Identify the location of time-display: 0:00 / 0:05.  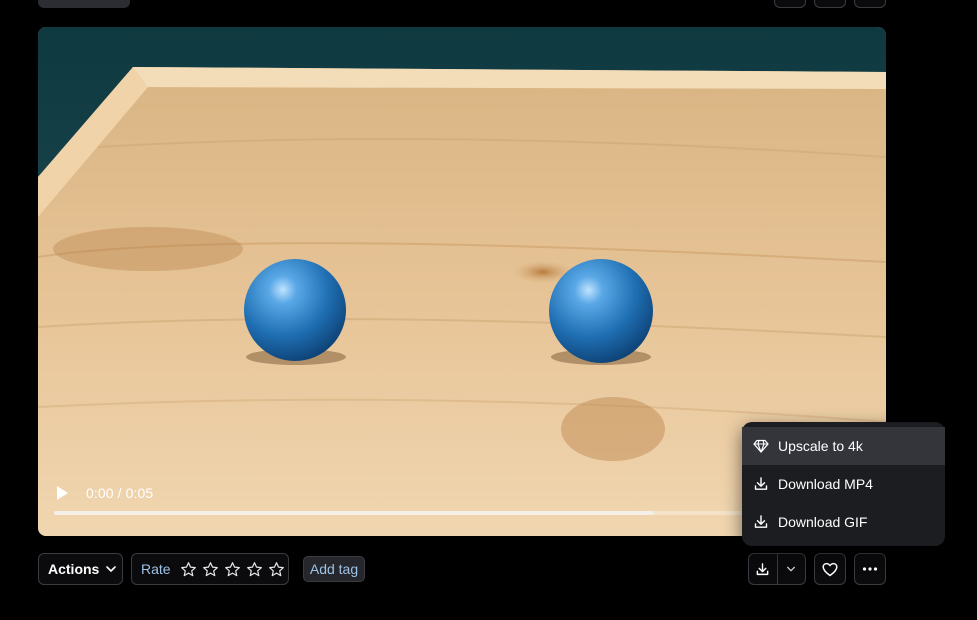
(120, 493).